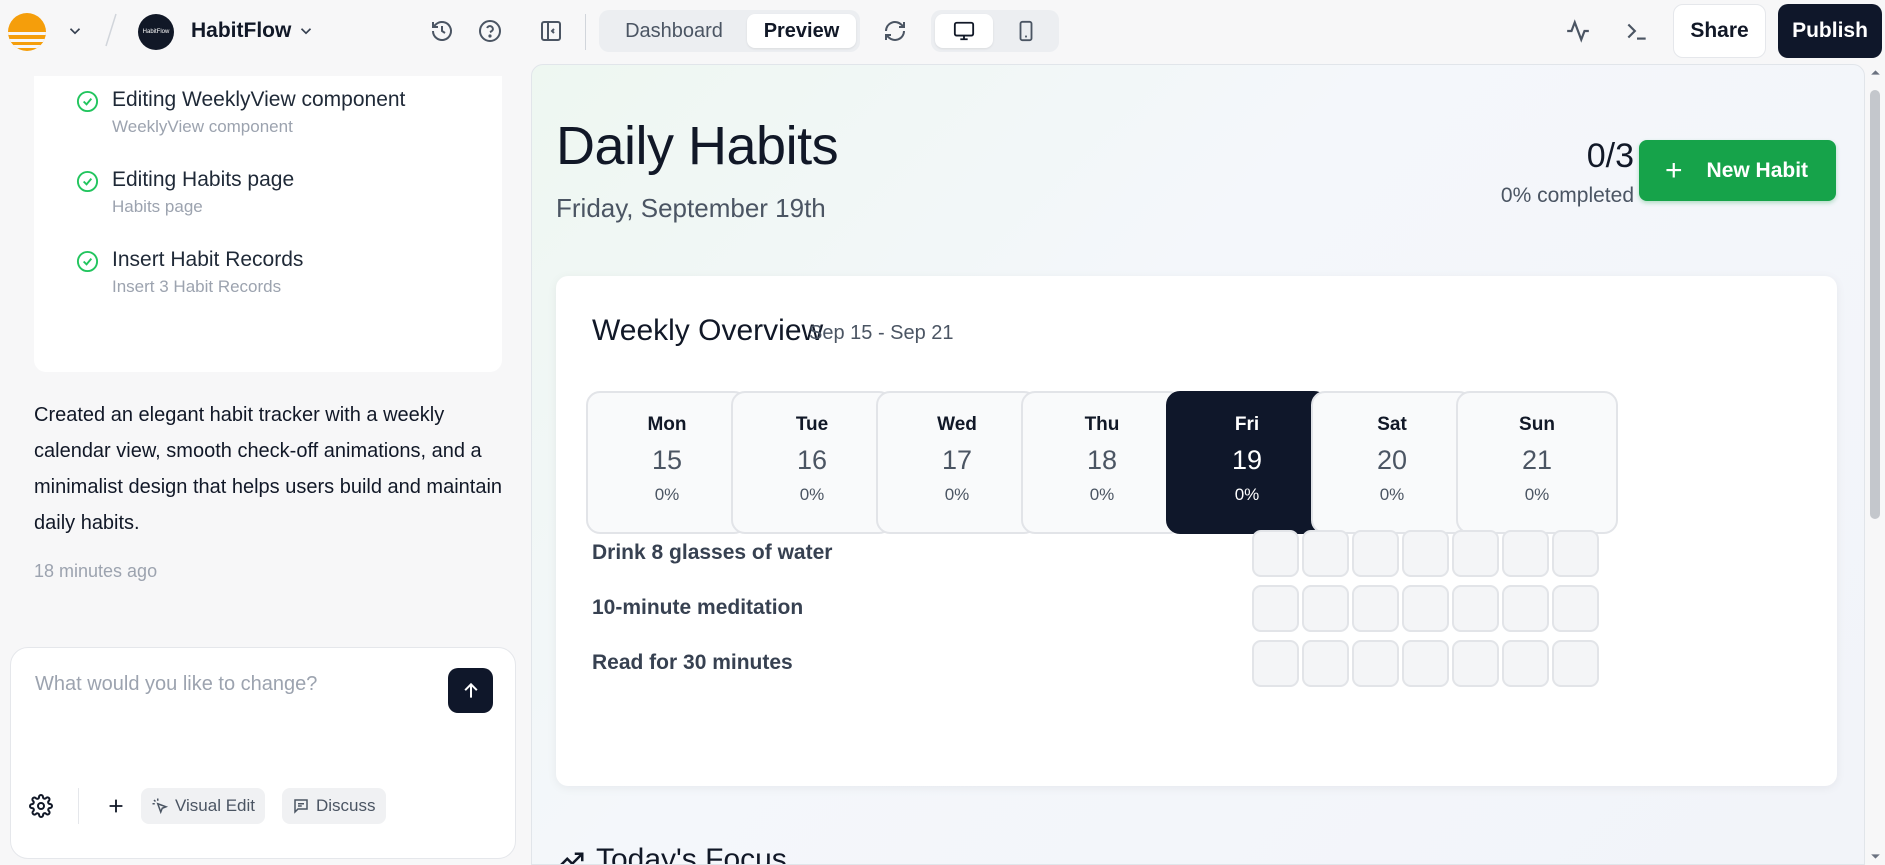 Image resolution: width=1885 pixels, height=865 pixels. I want to click on page-title: Daily Habits, so click(697, 146).